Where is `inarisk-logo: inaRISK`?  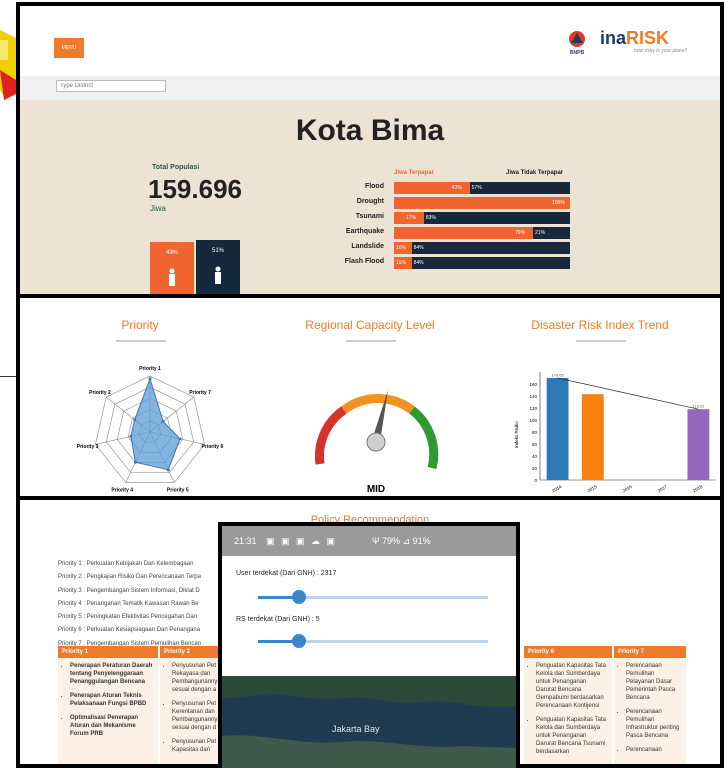
inarisk-logo: inaRISK is located at coordinates (634, 38).